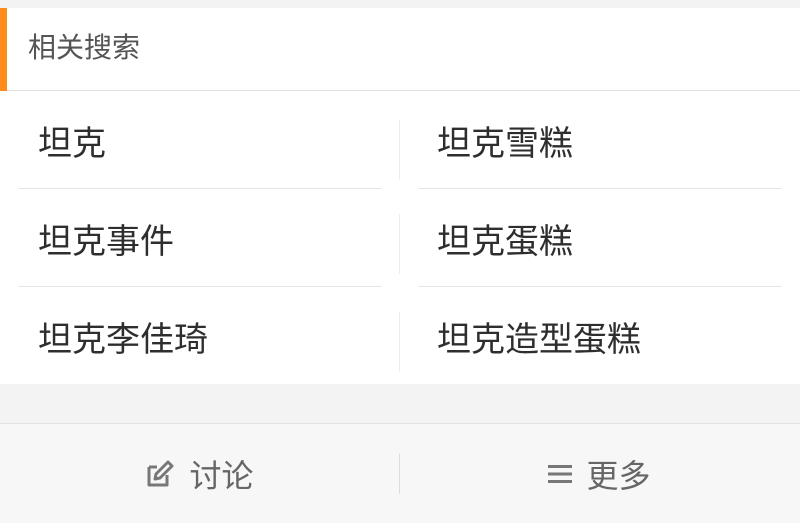 The width and height of the screenshot is (800, 523). I want to click on related-search-item: 坦克雪糕, so click(607, 140).